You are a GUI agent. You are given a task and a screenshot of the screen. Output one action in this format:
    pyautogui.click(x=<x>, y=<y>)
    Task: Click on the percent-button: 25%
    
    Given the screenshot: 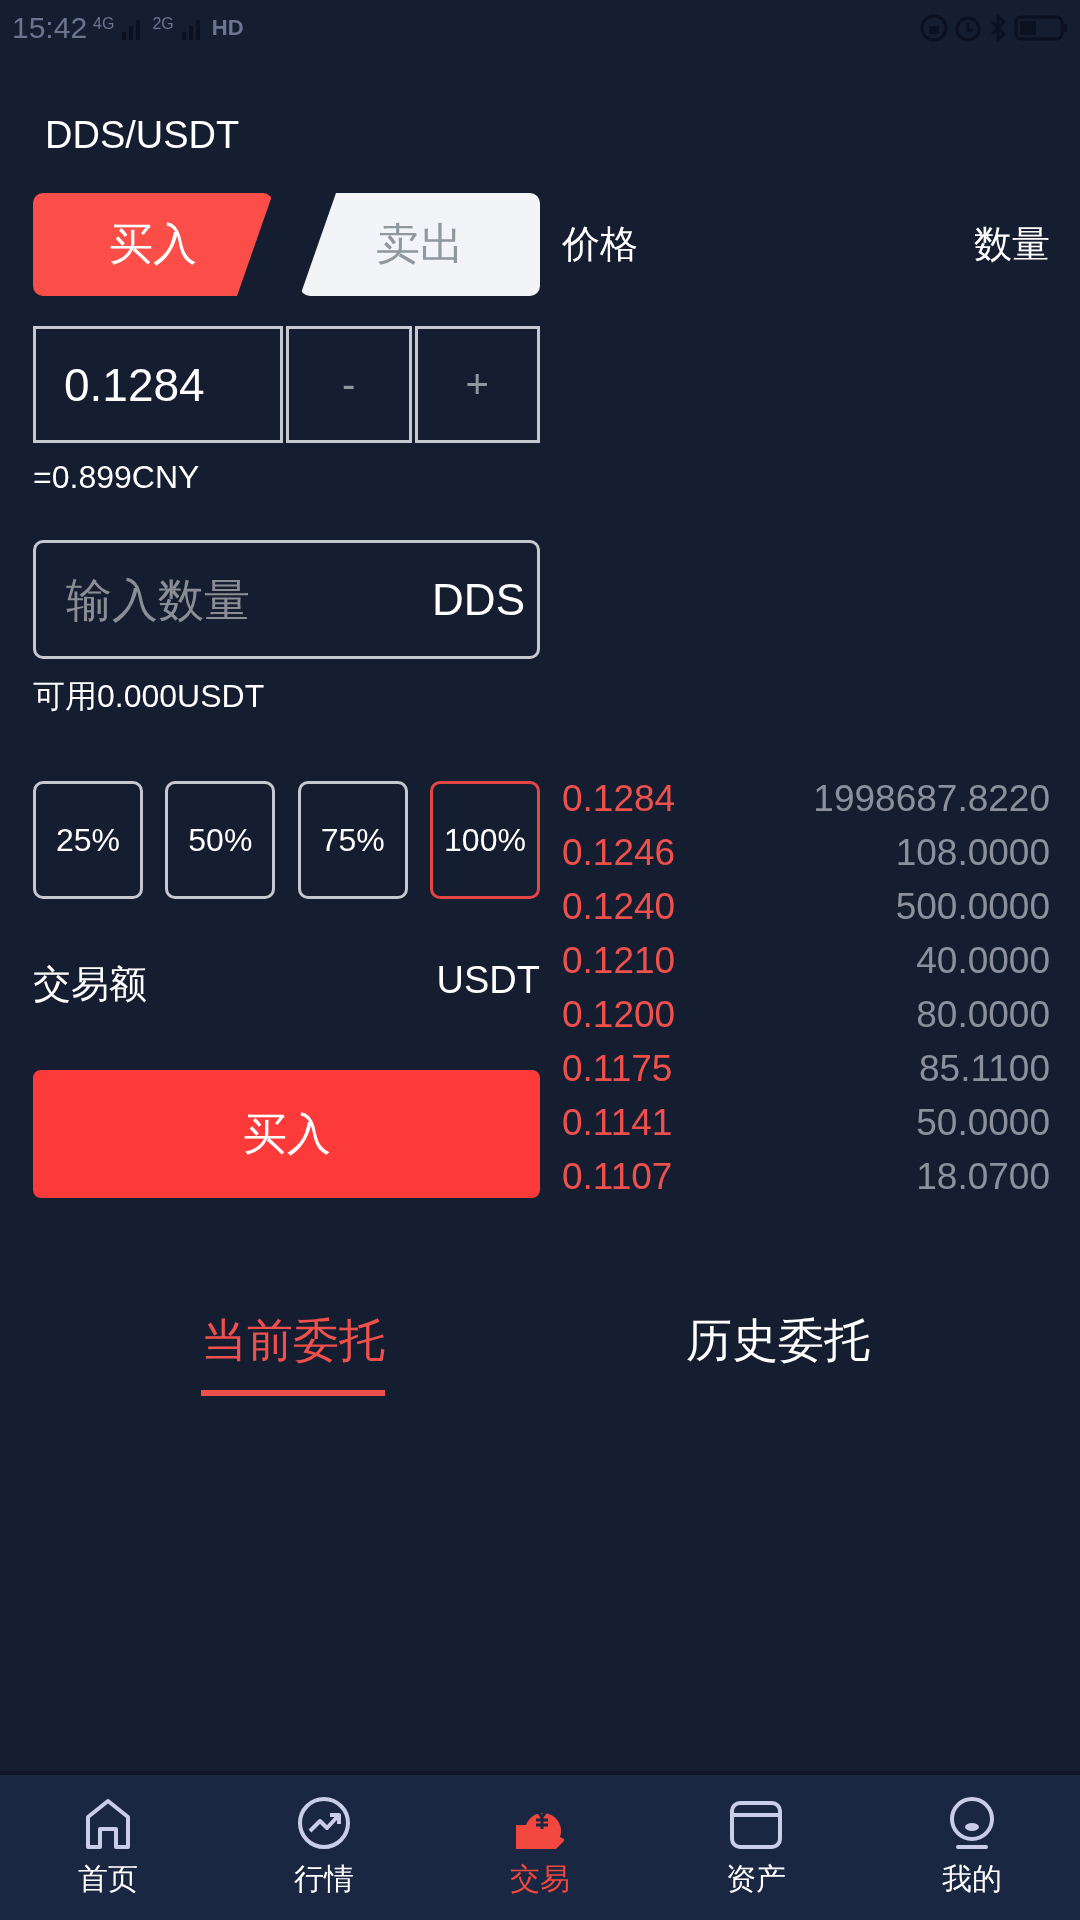 What is the action you would take?
    pyautogui.click(x=88, y=840)
    